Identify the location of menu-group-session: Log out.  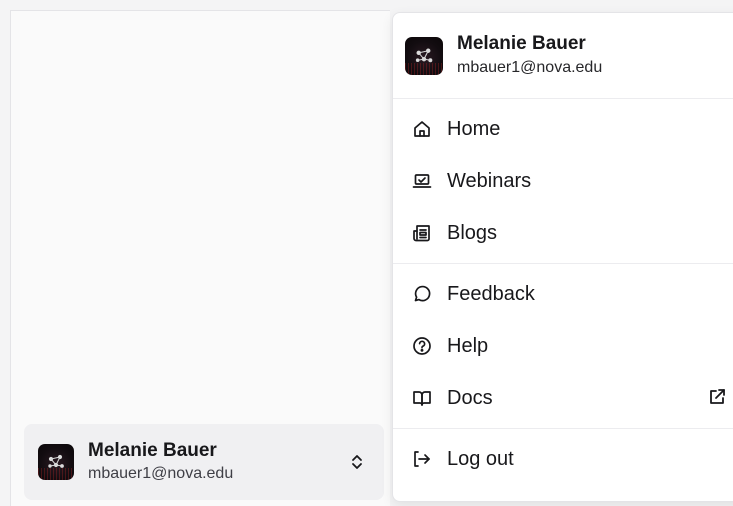
(563, 459).